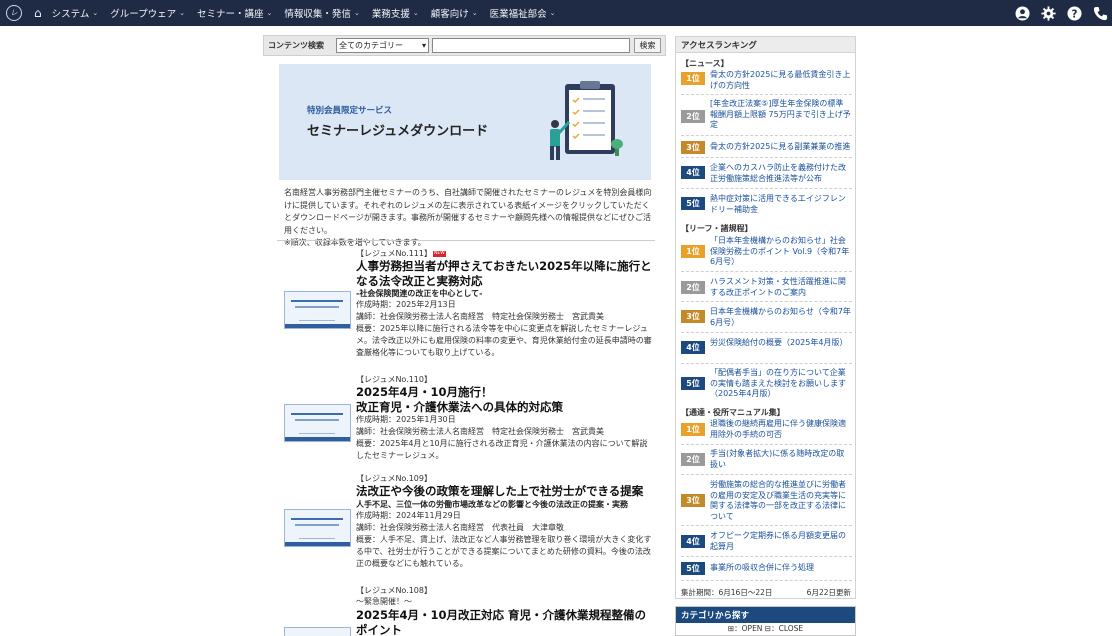 This screenshot has width=1112, height=636. Describe the element at coordinates (321, 13) in the screenshot. I see `nav-item-info: 情報収集・発信 ⌄` at that location.